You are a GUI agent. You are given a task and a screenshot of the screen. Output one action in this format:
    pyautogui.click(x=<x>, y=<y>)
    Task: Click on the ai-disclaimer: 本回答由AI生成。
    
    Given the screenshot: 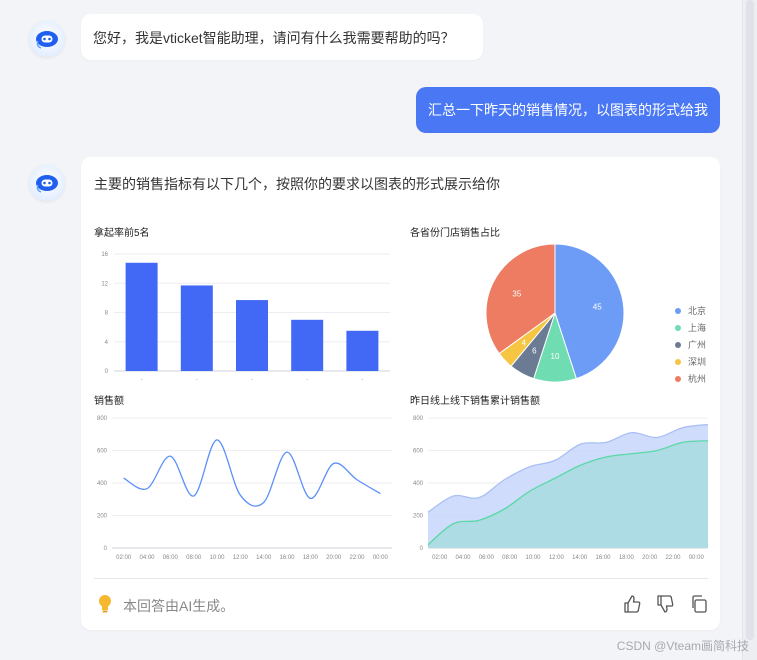 What is the action you would take?
    pyautogui.click(x=179, y=606)
    